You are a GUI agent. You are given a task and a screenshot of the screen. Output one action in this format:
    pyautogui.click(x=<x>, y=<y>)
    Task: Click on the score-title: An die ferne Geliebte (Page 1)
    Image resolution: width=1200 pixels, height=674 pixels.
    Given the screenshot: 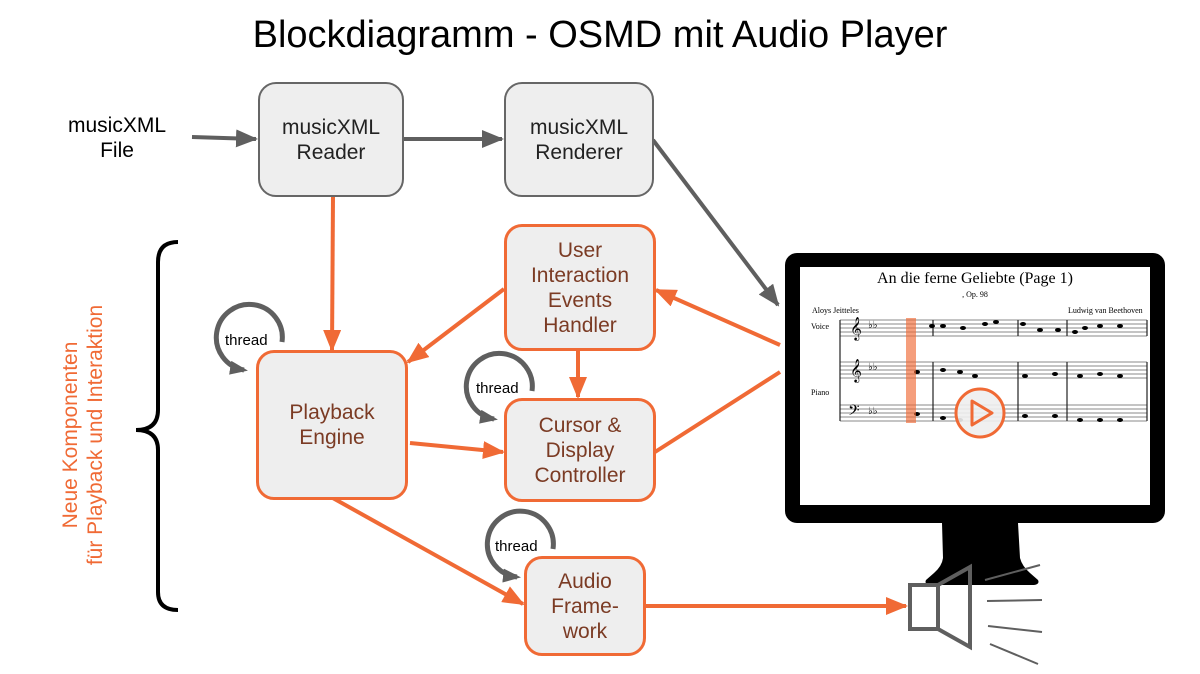 What is the action you would take?
    pyautogui.click(x=975, y=278)
    